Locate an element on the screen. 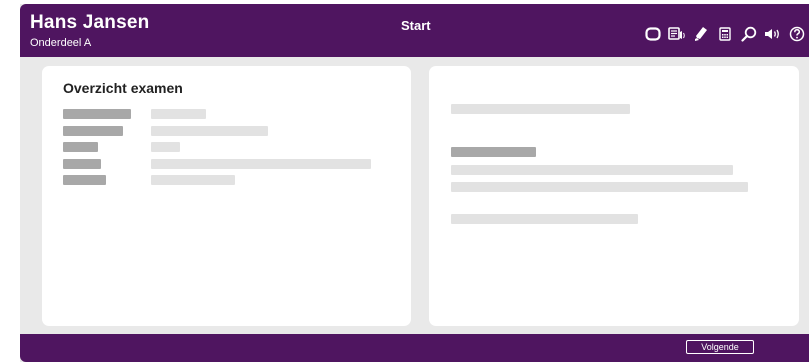  section-name: Onderdeel A is located at coordinates (61, 43).